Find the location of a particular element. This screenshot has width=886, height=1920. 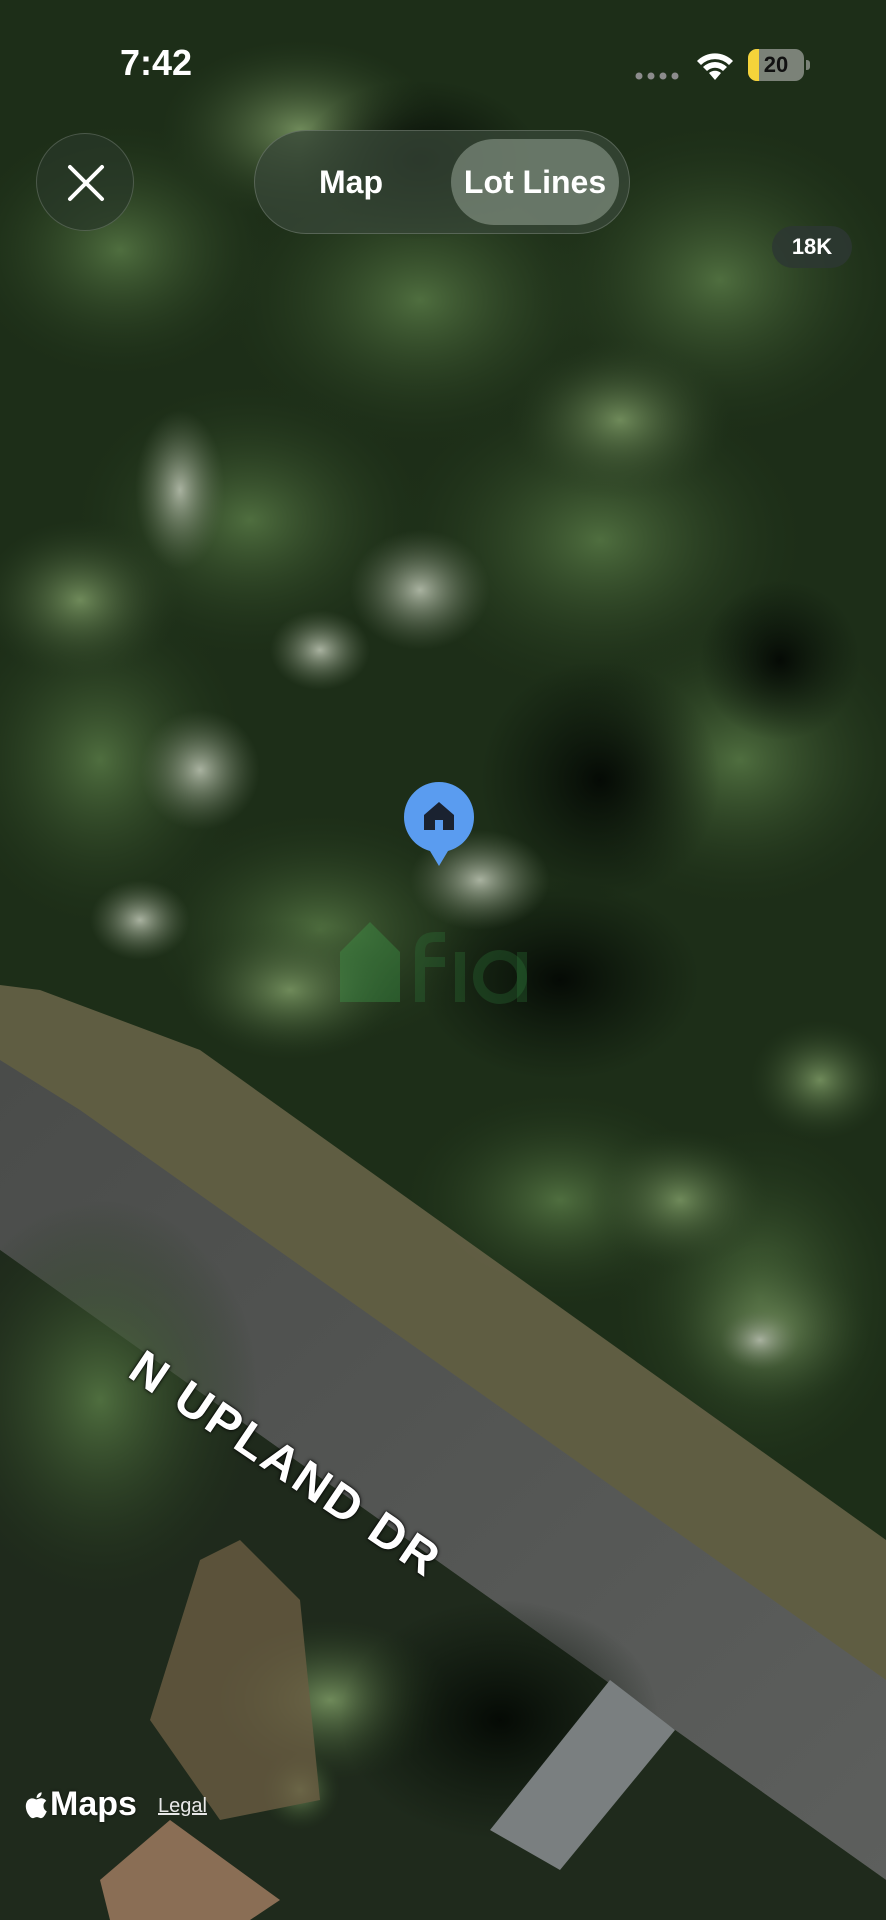

segment-map: Map is located at coordinates (351, 182).